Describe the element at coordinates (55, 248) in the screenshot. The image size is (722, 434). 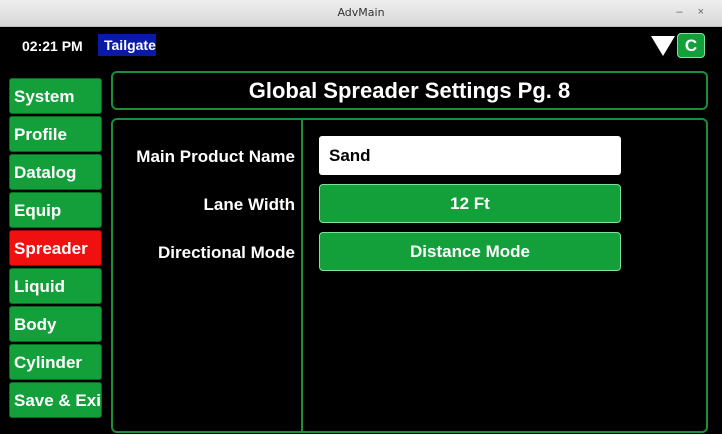
I see `sidebar-item-spreader: Spreader` at that location.